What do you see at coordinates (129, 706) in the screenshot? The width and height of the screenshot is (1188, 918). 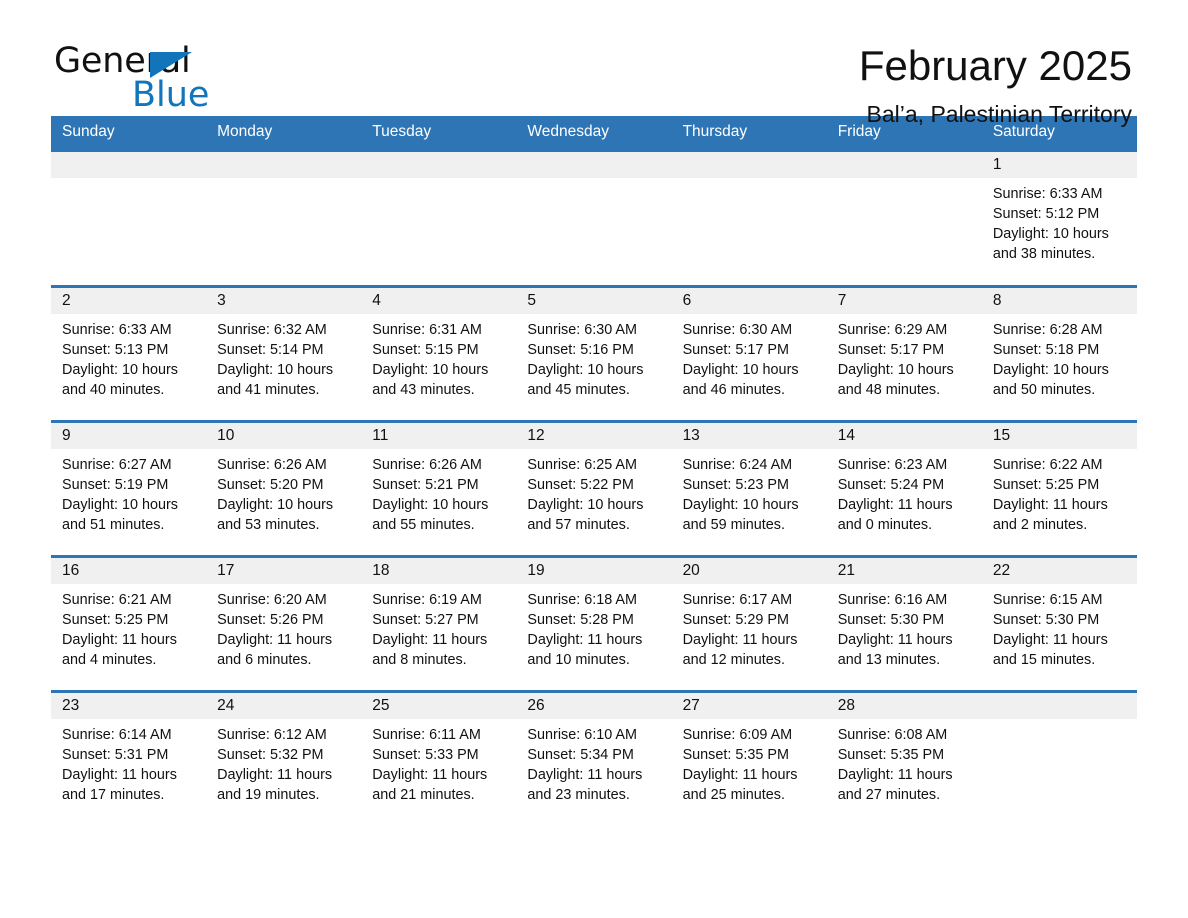 I see `day-number: 23` at bounding box center [129, 706].